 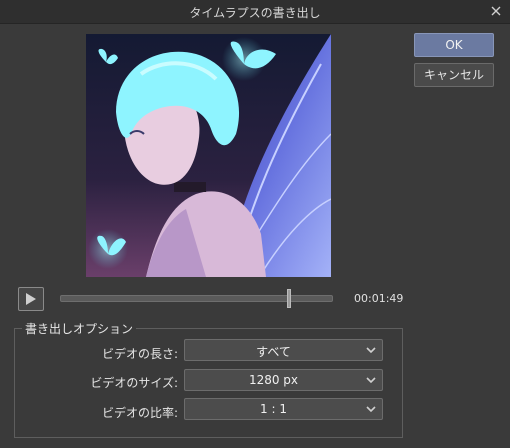 I want to click on play-button, so click(x=31, y=299).